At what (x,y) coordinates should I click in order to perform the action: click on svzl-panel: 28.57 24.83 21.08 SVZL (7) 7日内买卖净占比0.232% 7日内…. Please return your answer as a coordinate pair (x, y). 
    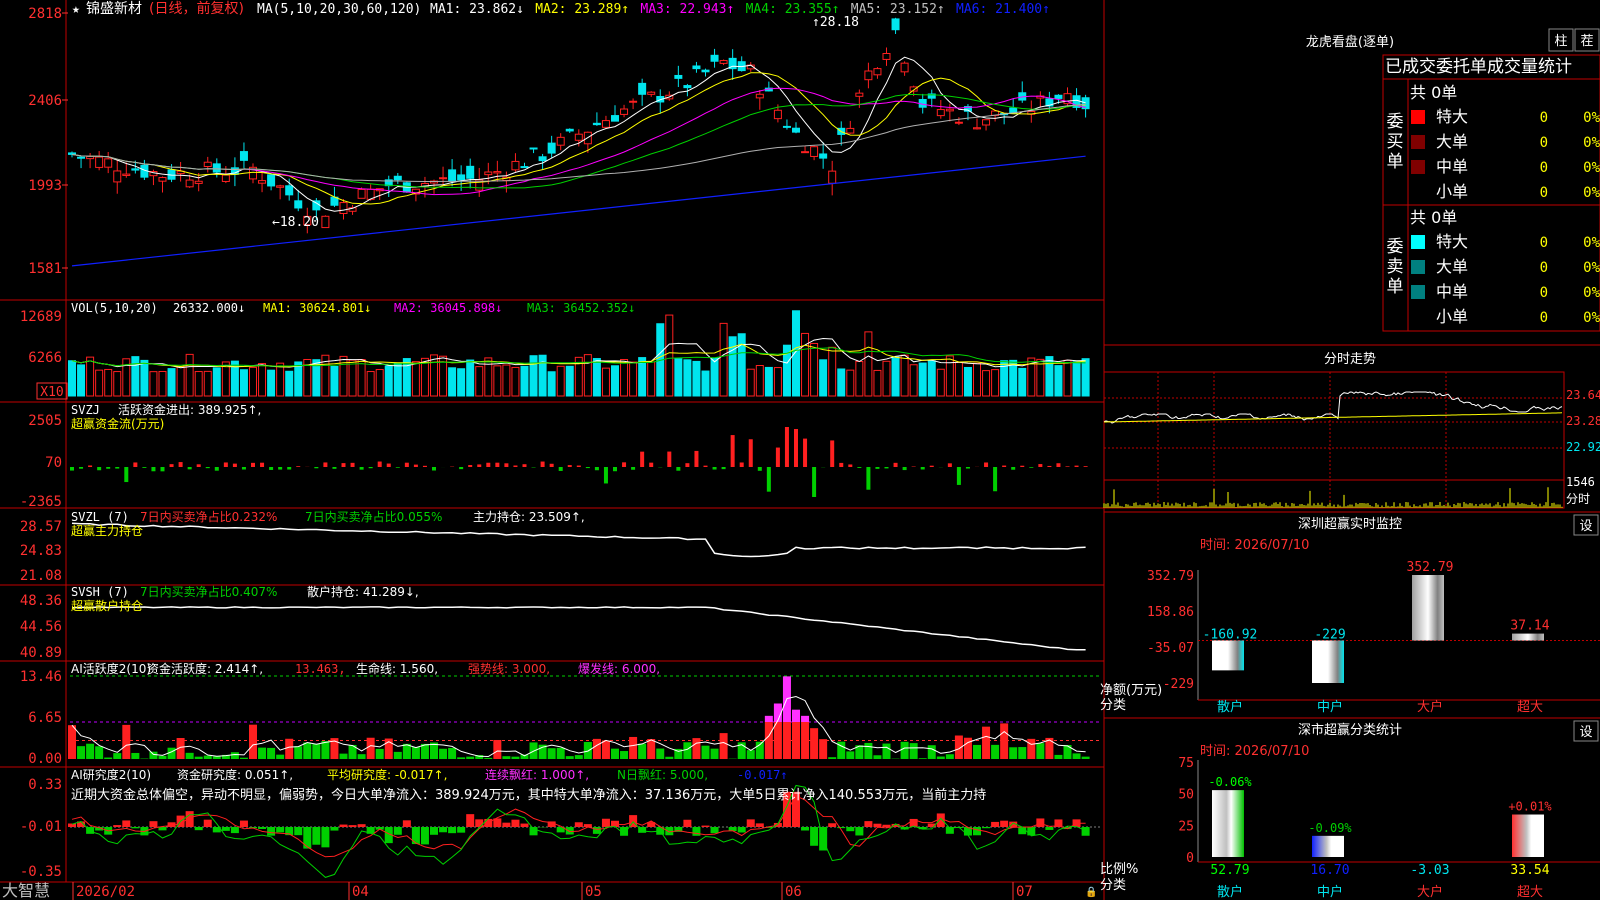
    Looking at the image, I should click on (553, 546).